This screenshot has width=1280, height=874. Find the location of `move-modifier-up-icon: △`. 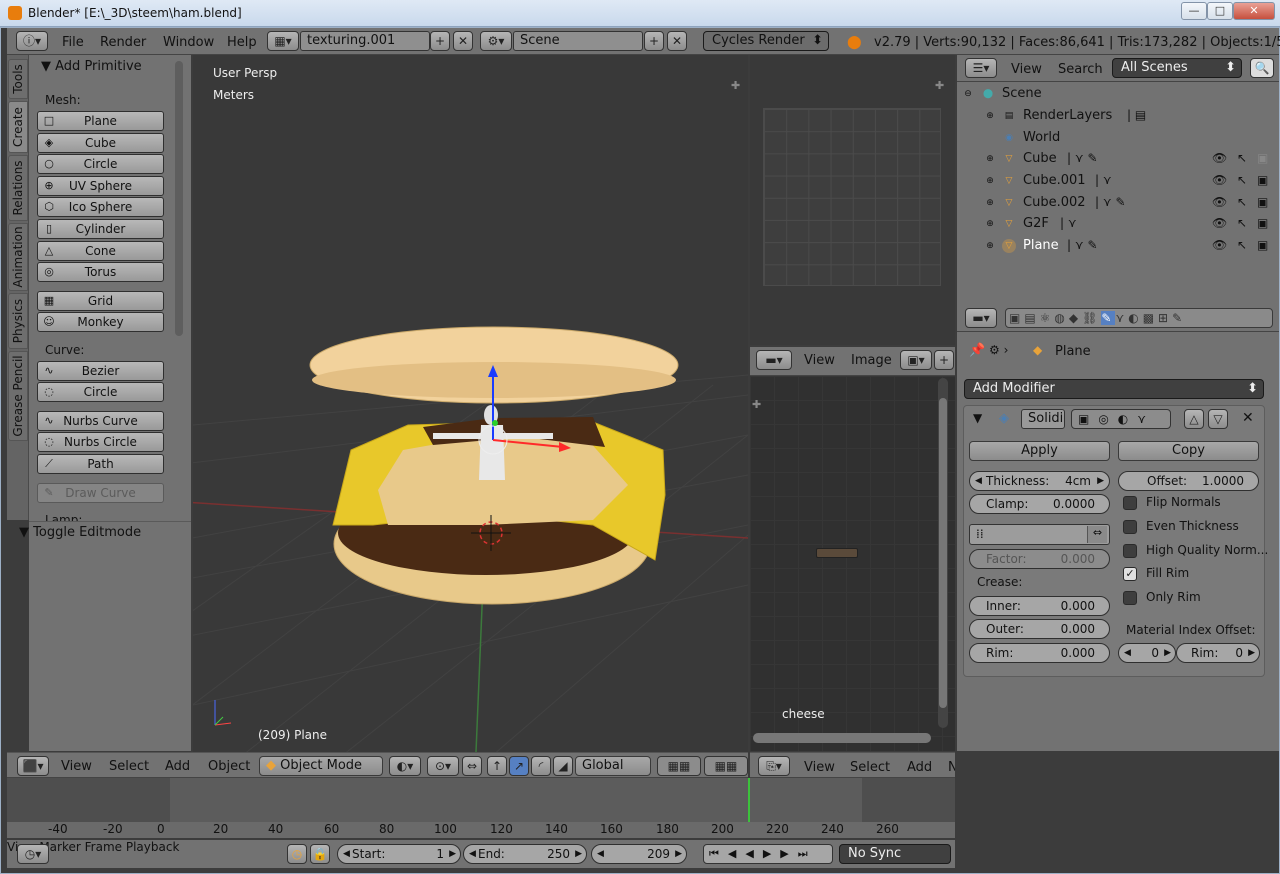

move-modifier-up-icon: △ is located at coordinates (1194, 419).